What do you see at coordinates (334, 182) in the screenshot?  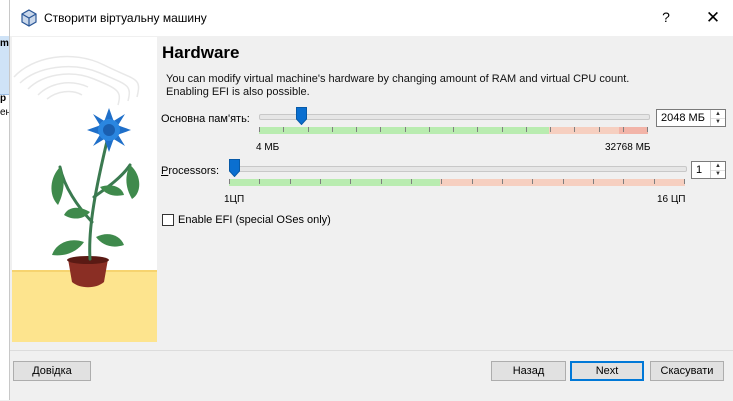 I see `processors-range-ok` at bounding box center [334, 182].